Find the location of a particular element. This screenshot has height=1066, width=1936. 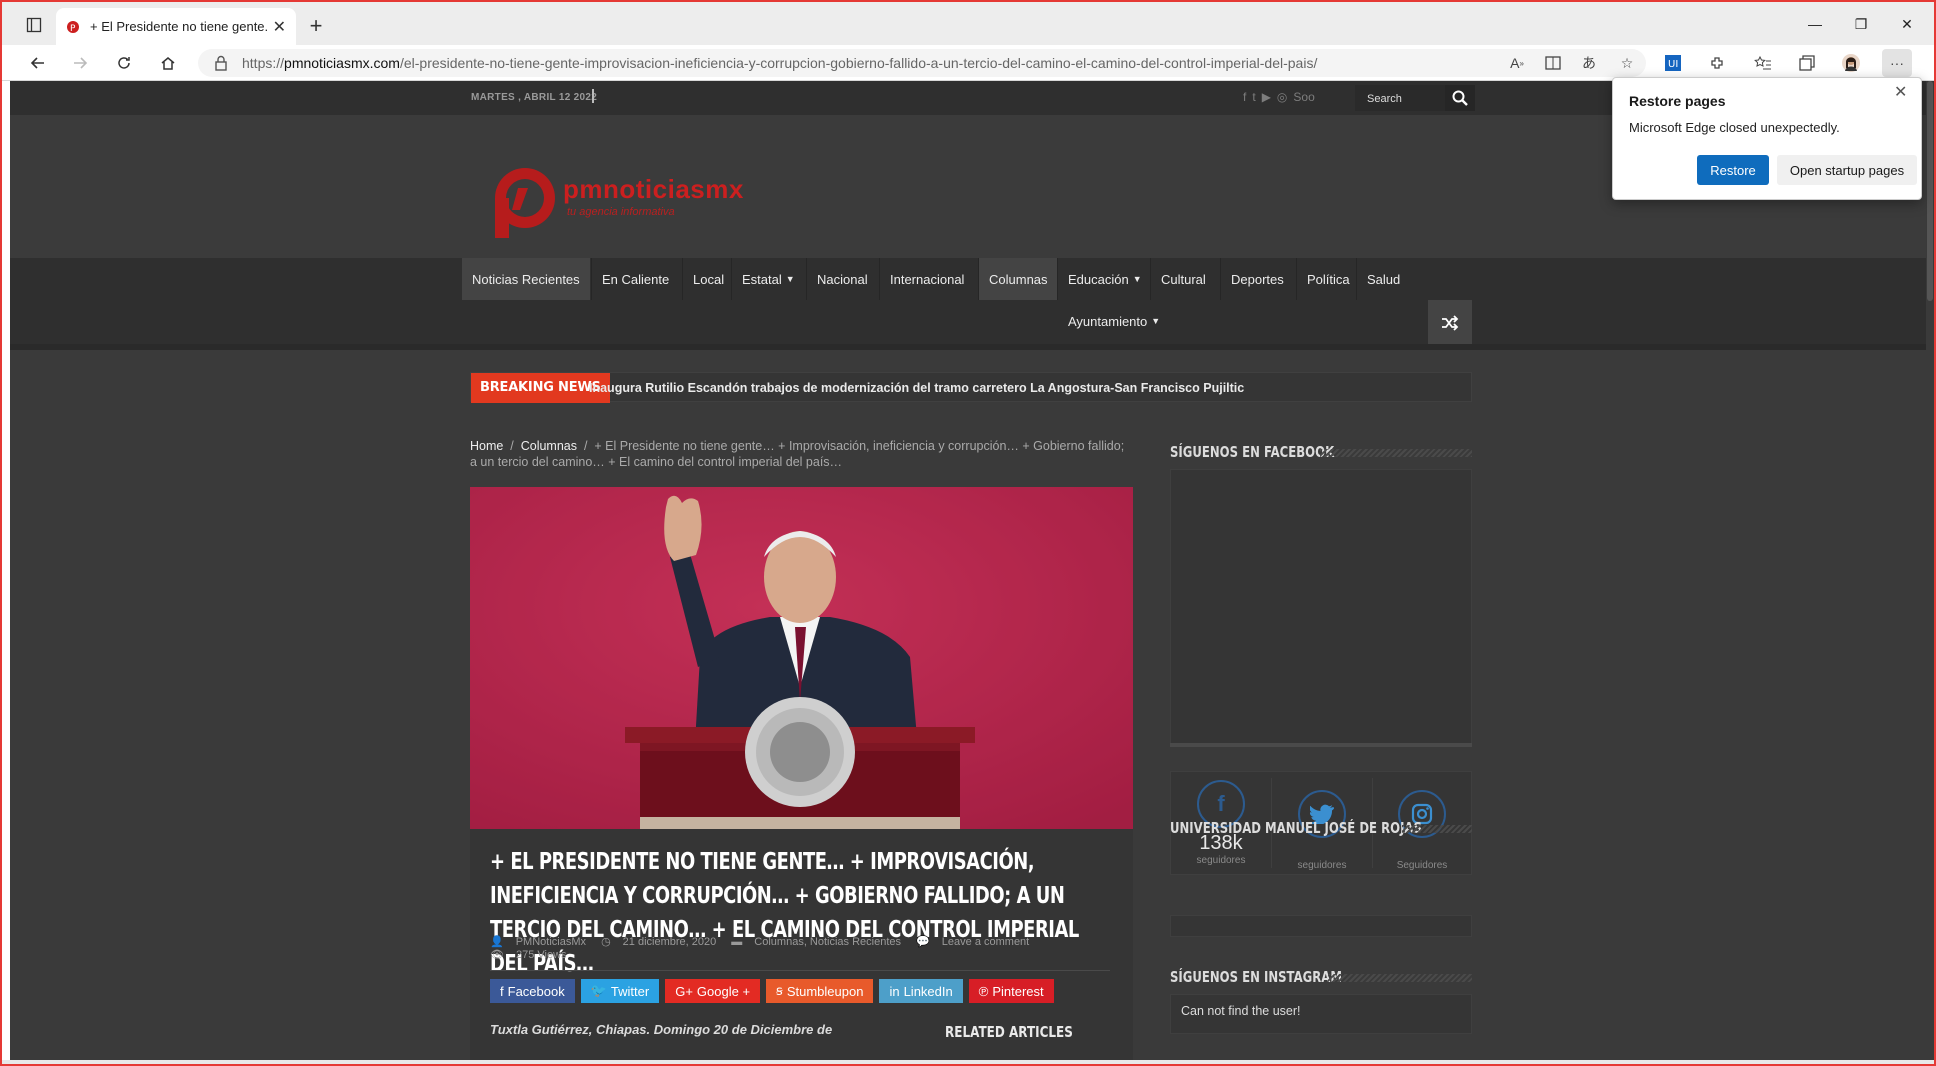

nav-ayuntamiento: Ayuntamiento ▼ is located at coordinates (1114, 321).